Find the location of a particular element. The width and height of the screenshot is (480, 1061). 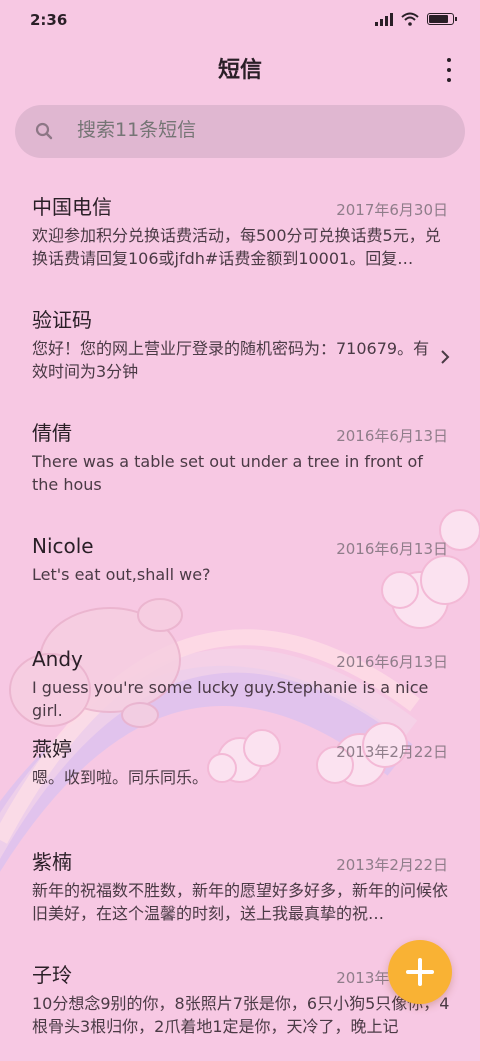

search-input is located at coordinates (257, 130).